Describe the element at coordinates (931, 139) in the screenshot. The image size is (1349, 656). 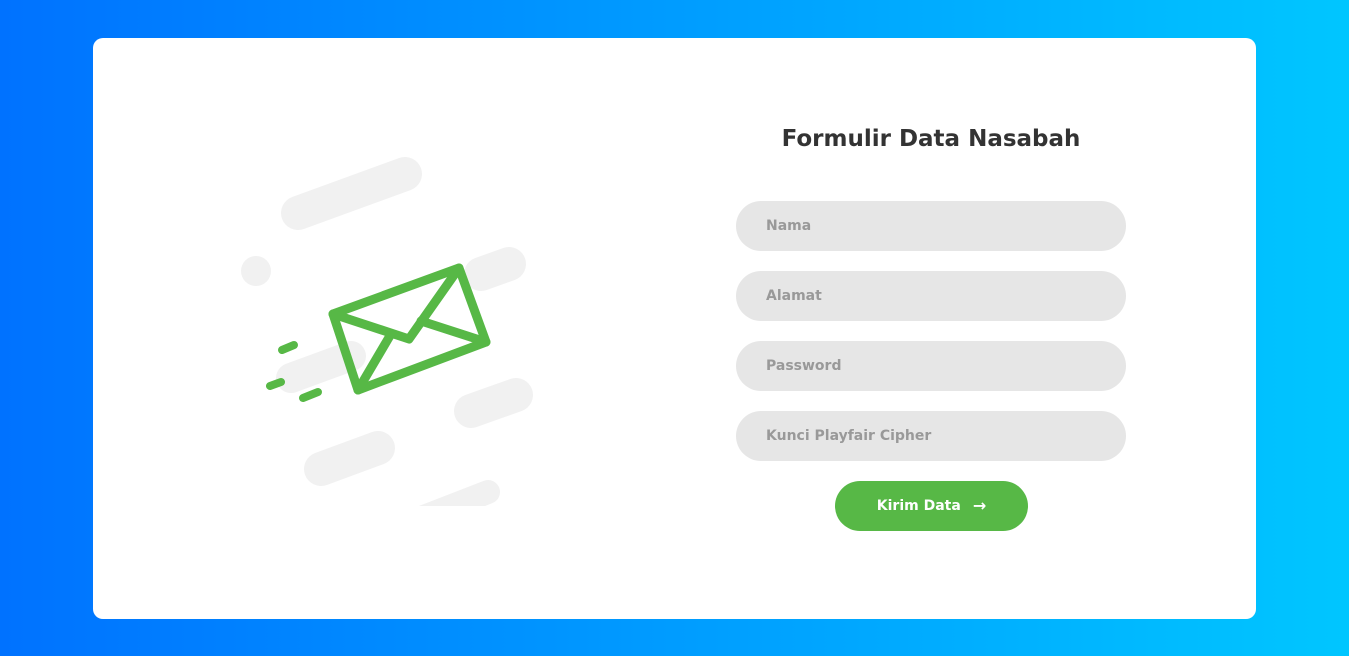
I see `form-title: Formulir Data Nasabah` at that location.